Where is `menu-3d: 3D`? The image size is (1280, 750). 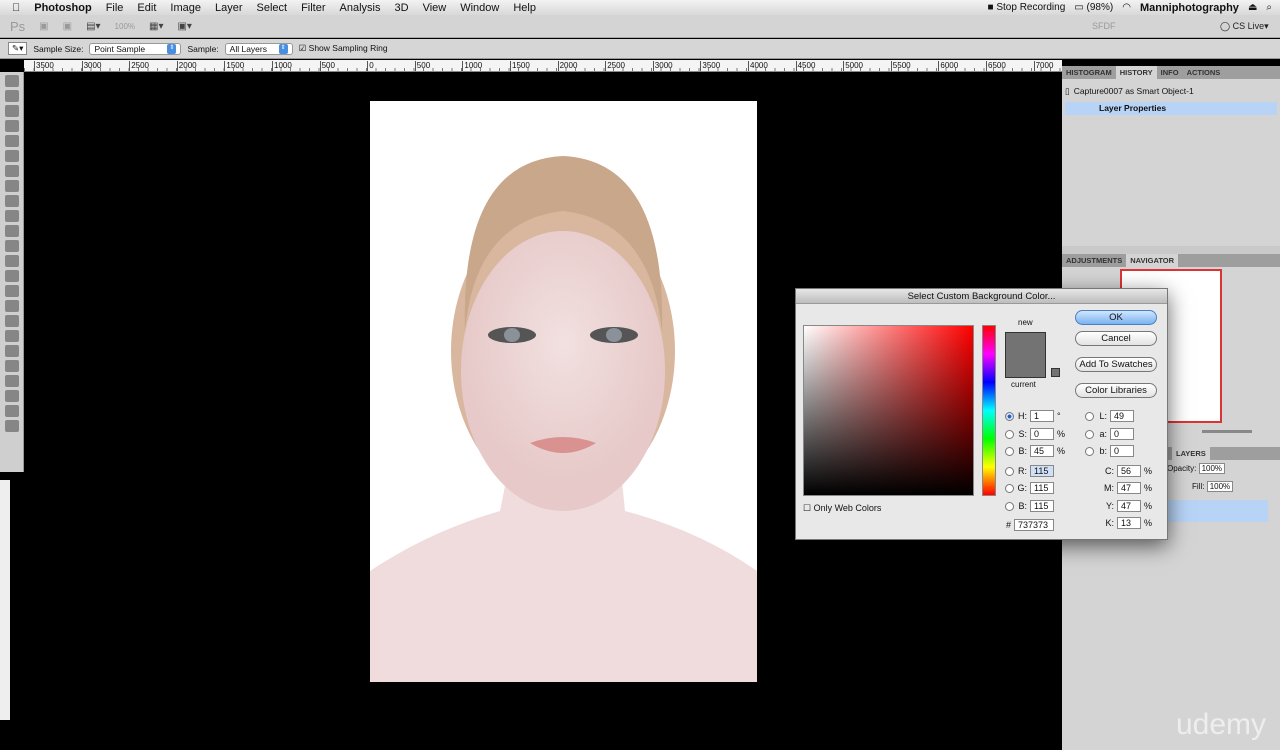
menu-3d: 3D is located at coordinates (402, 8).